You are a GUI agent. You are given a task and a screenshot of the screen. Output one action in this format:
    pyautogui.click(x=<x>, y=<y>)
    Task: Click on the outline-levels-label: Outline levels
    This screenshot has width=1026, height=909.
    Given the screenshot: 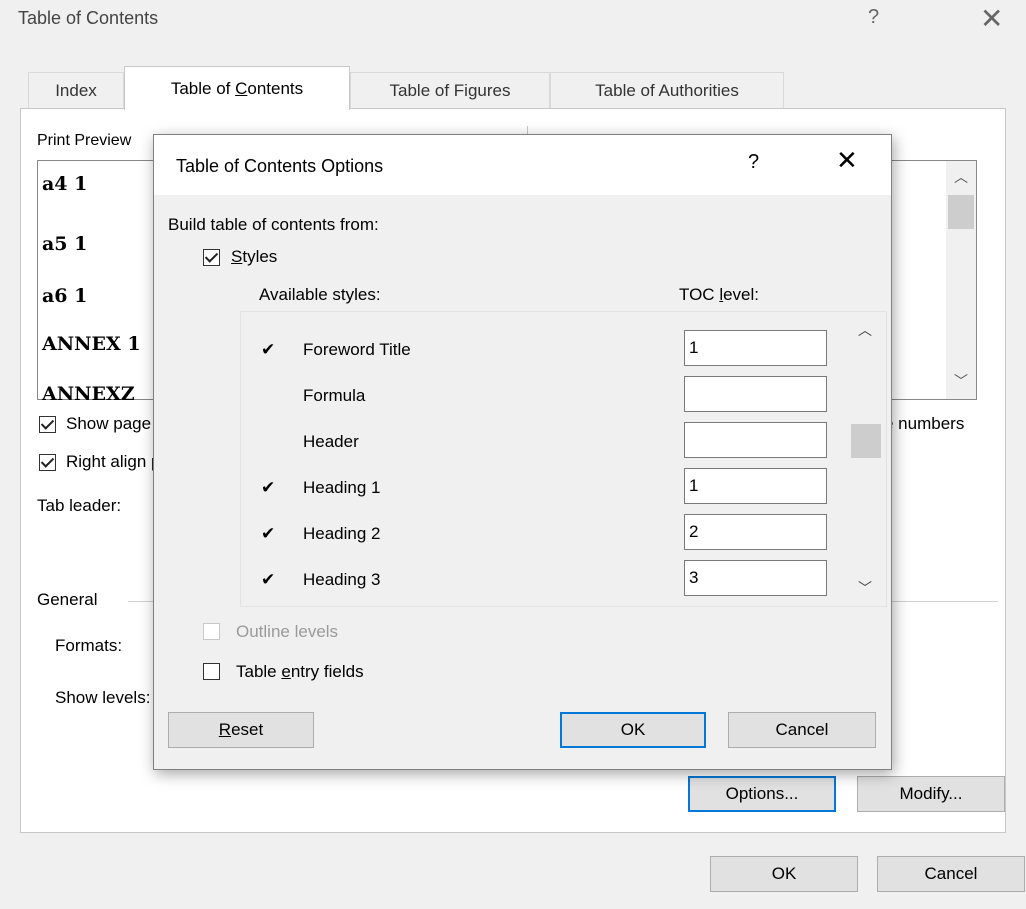 What is the action you would take?
    pyautogui.click(x=287, y=631)
    